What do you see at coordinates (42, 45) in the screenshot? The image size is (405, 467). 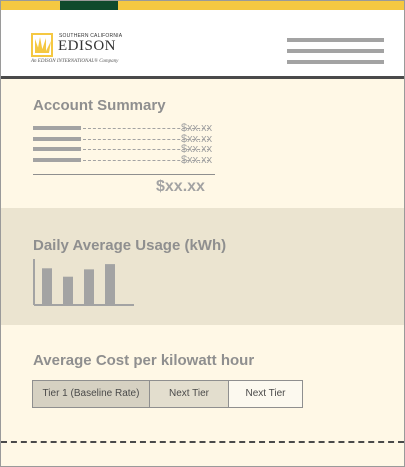 I see `sun-logo-icon` at bounding box center [42, 45].